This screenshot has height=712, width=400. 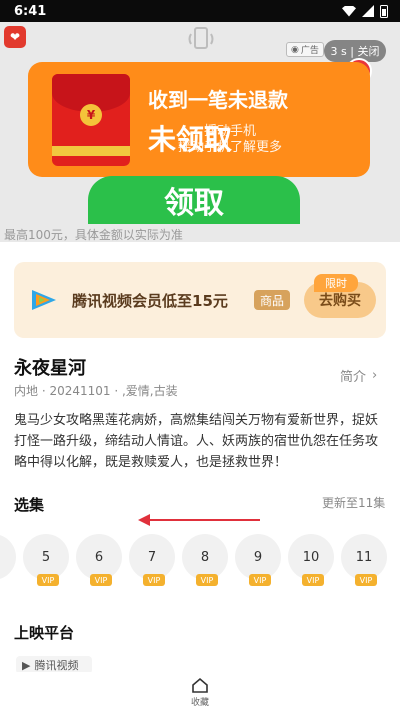 What do you see at coordinates (258, 557) in the screenshot?
I see `episode-number: 9` at bounding box center [258, 557].